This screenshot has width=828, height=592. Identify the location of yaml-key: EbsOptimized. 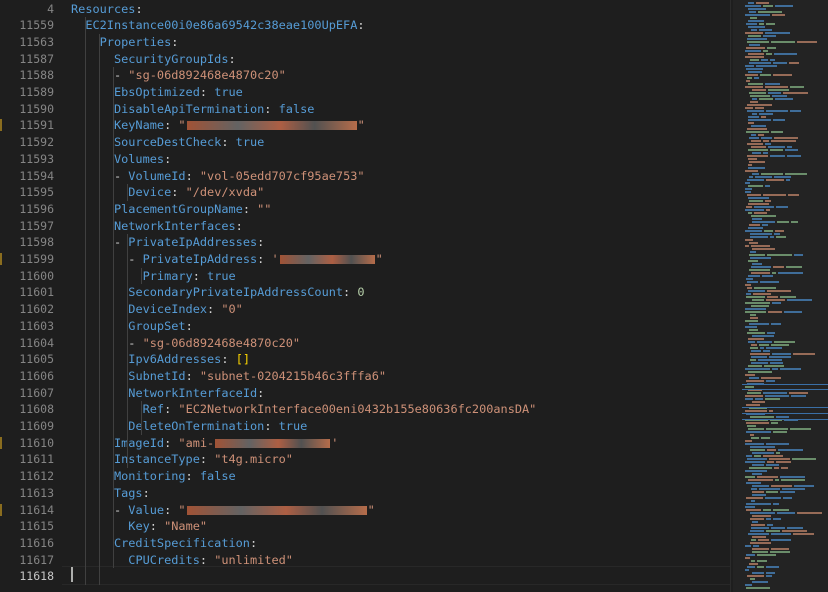
(156, 92).